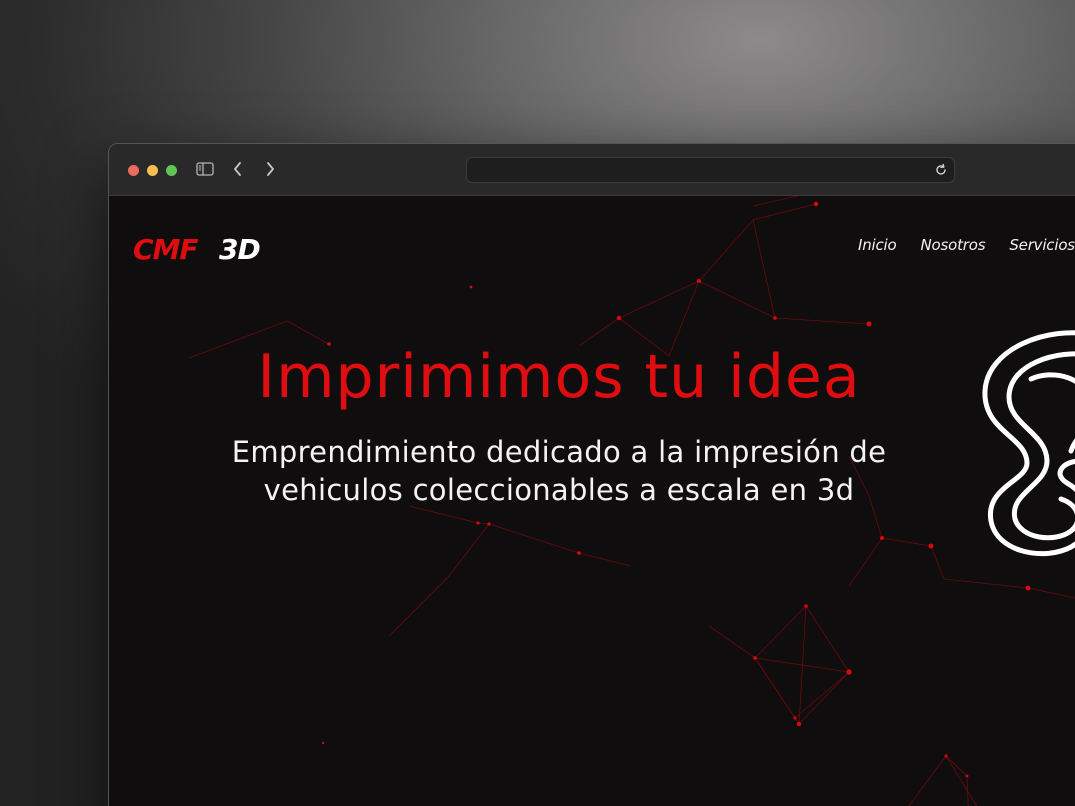 The width and height of the screenshot is (1075, 806). Describe the element at coordinates (205, 169) in the screenshot. I see `sidebar-icon` at that location.